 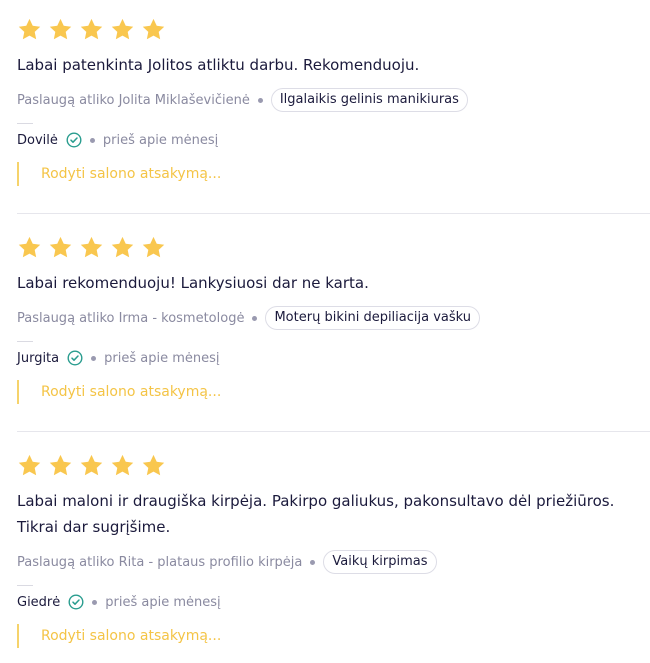 I want to click on performed-by: Paslaugą atliko Jolita Miklaševičienė, so click(x=133, y=100).